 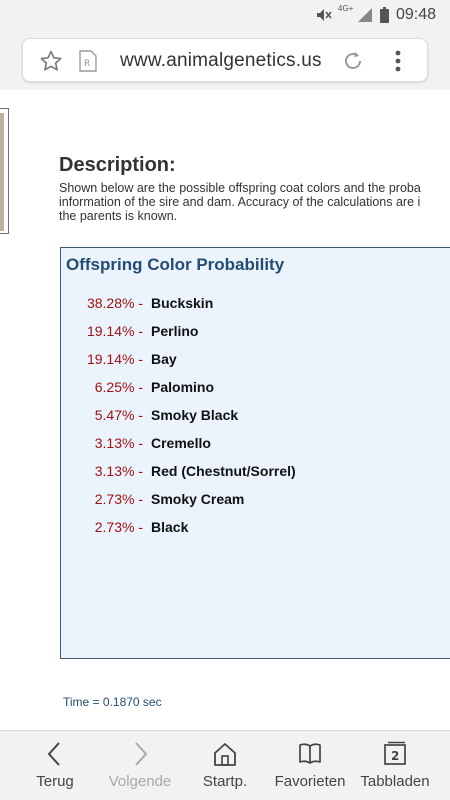 I want to click on tabs-label: Tabbladen, so click(x=395, y=781).